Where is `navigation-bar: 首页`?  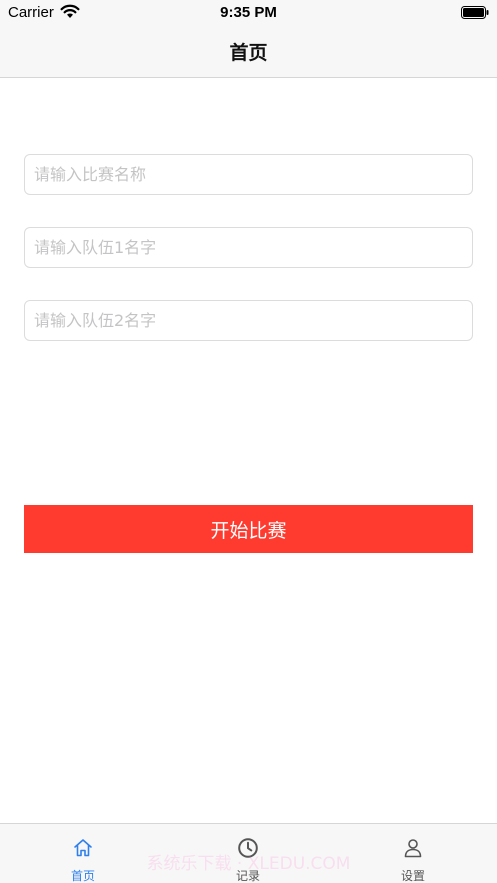
navigation-bar: 首页 is located at coordinates (248, 52).